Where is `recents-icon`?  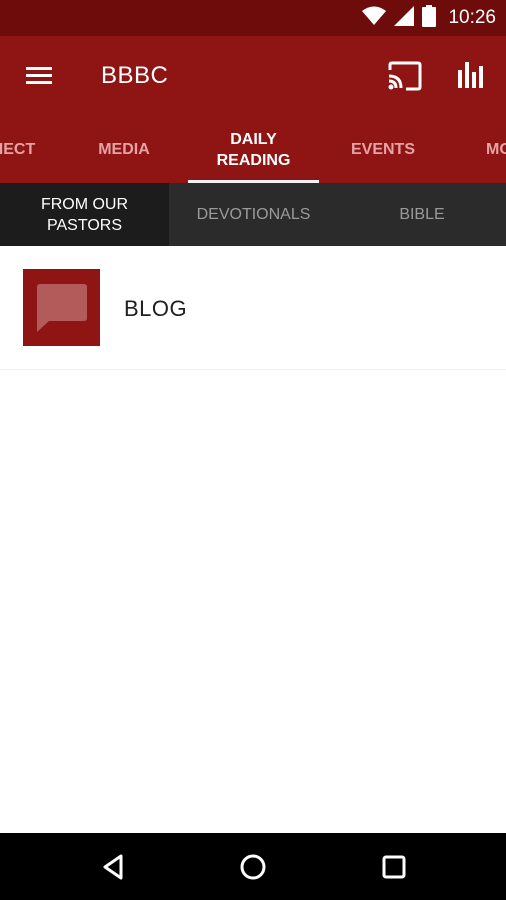
recents-icon is located at coordinates (394, 867).